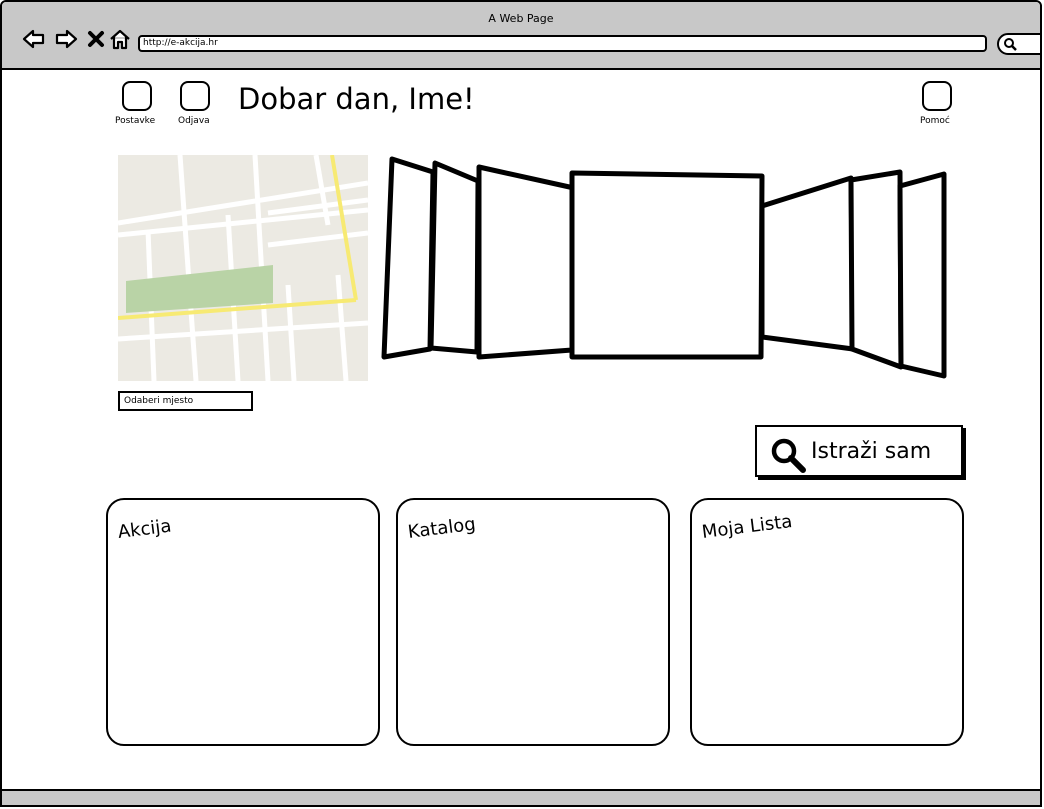 This screenshot has width=1044, height=809. Describe the element at coordinates (137, 96) in the screenshot. I see `settings-button` at that location.